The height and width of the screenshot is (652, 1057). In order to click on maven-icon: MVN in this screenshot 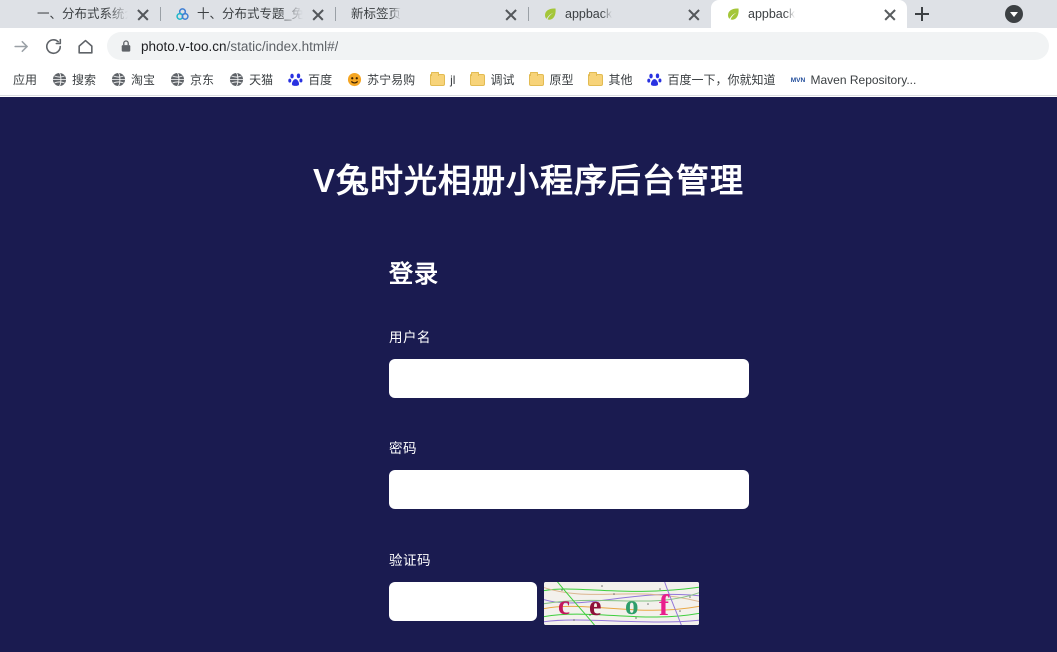, I will do `click(797, 80)`.